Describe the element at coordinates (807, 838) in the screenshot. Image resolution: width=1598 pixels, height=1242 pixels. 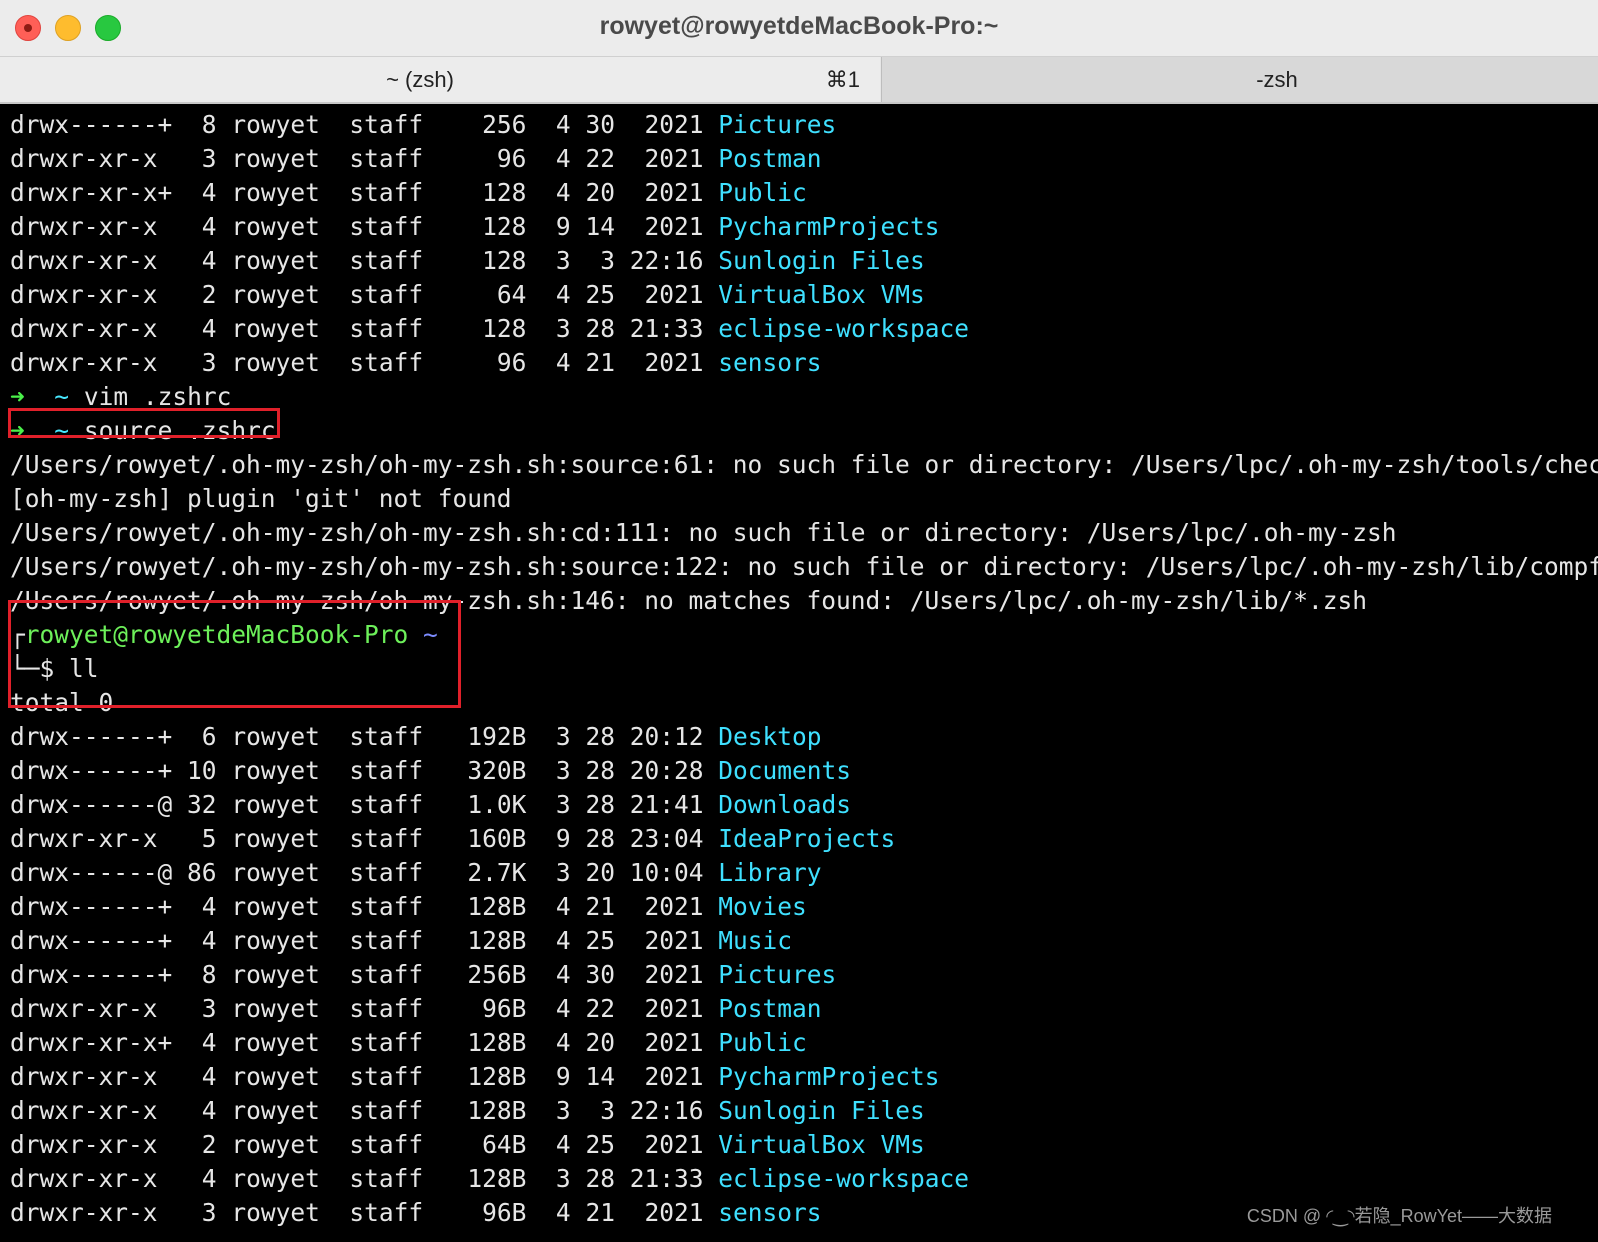
I see `file-name: IdeaProjects` at that location.